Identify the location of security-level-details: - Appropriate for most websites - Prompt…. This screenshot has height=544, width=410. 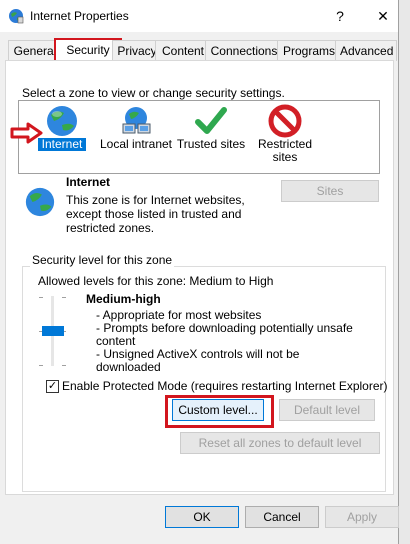
(226, 341).